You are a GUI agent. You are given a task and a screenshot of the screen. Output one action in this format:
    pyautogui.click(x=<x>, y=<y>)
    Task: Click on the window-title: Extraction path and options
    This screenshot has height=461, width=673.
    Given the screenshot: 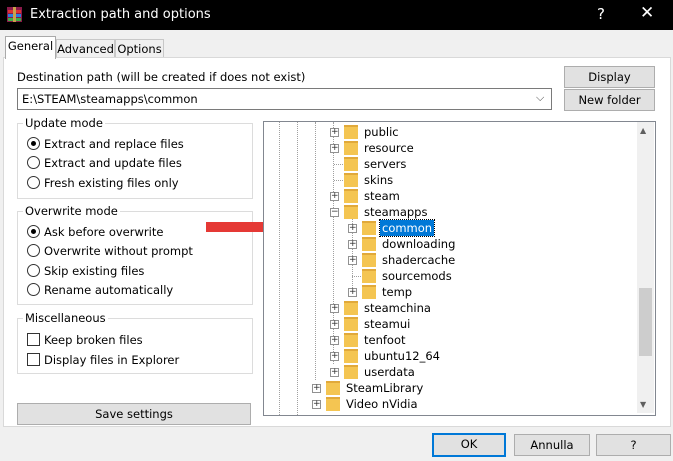 What is the action you would take?
    pyautogui.click(x=120, y=14)
    